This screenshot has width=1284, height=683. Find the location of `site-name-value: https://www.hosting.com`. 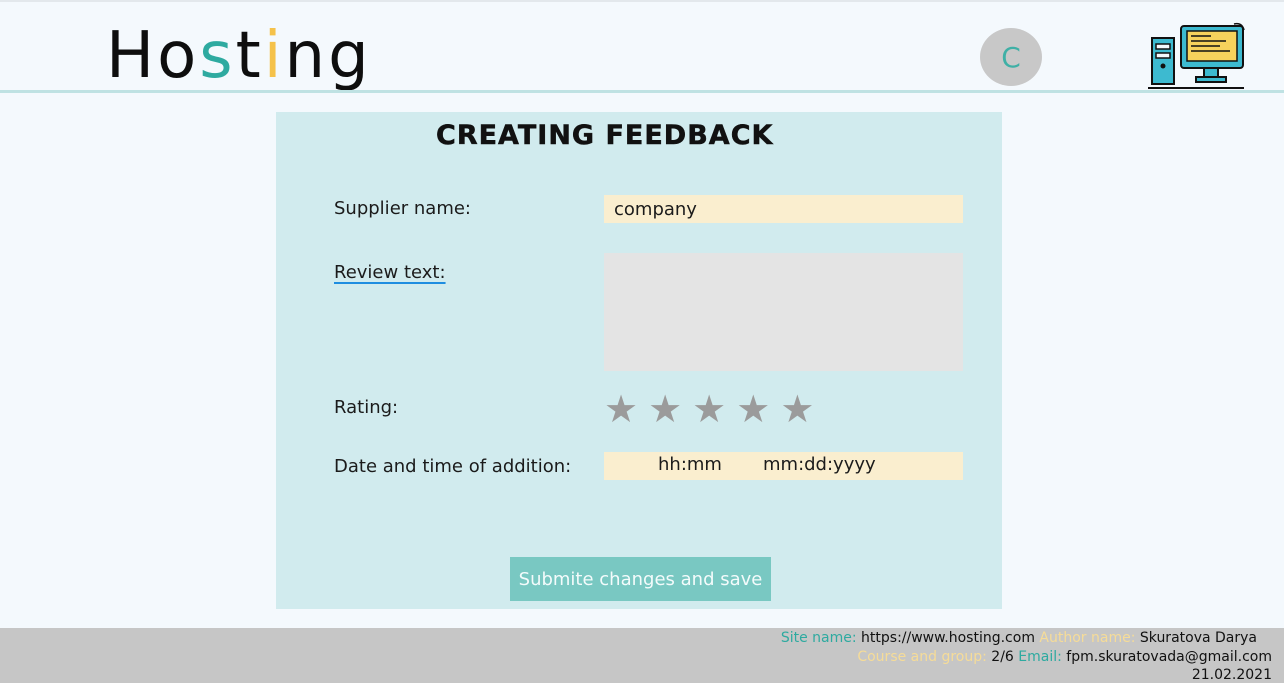

site-name-value: https://www.hosting.com is located at coordinates (948, 638).